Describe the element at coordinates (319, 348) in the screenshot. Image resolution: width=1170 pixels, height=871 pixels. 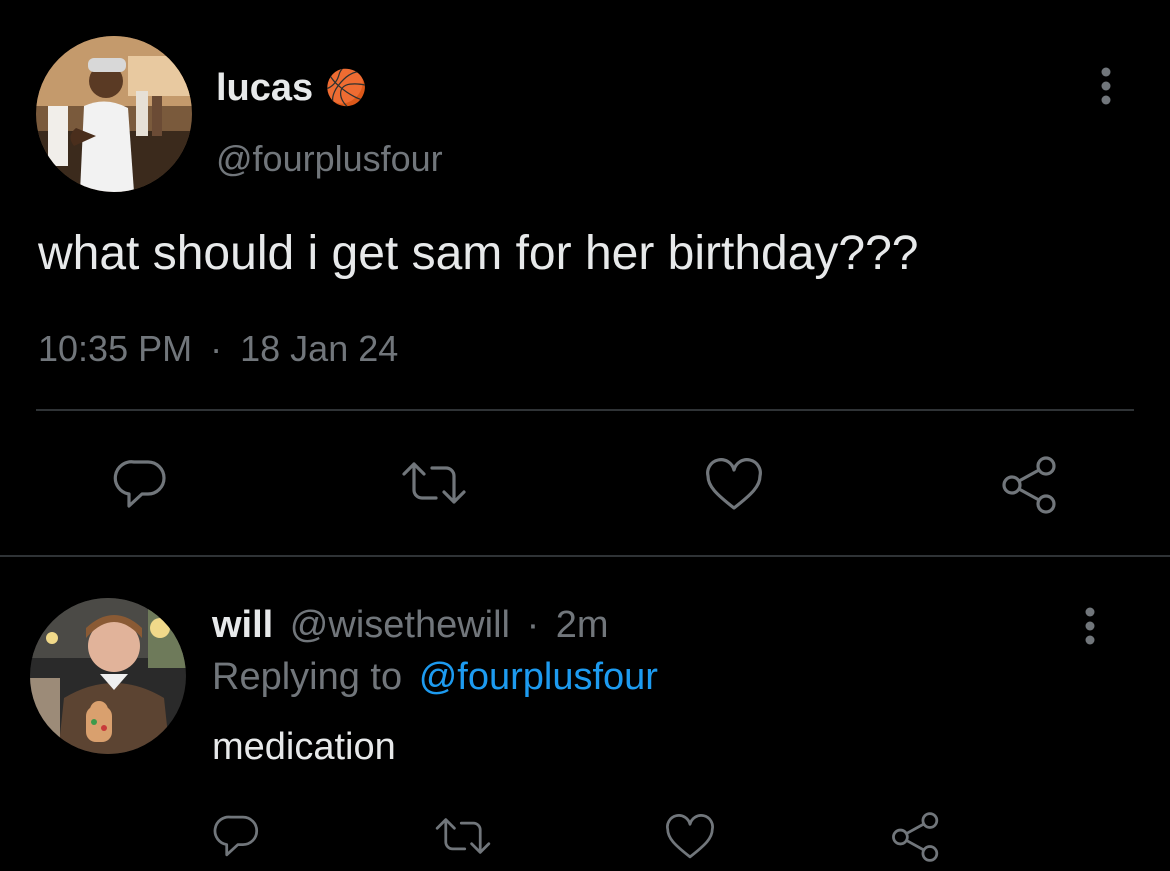
I see `tweet-date: 18 Jan 24` at that location.